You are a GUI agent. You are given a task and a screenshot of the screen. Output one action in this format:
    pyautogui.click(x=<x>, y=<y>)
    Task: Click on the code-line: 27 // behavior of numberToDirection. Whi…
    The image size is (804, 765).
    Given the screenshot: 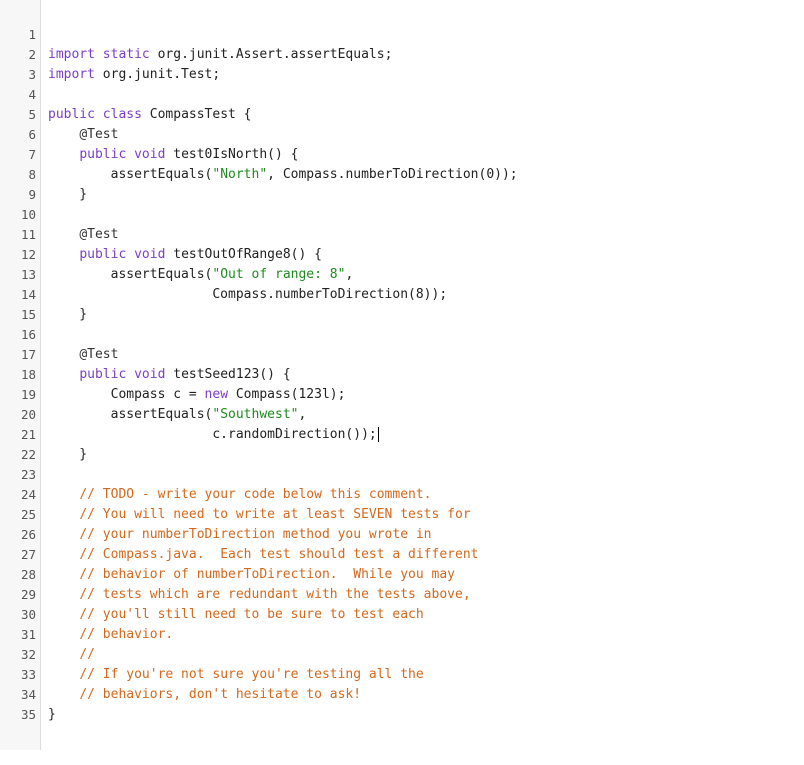 What is the action you would take?
    pyautogui.click(x=402, y=553)
    